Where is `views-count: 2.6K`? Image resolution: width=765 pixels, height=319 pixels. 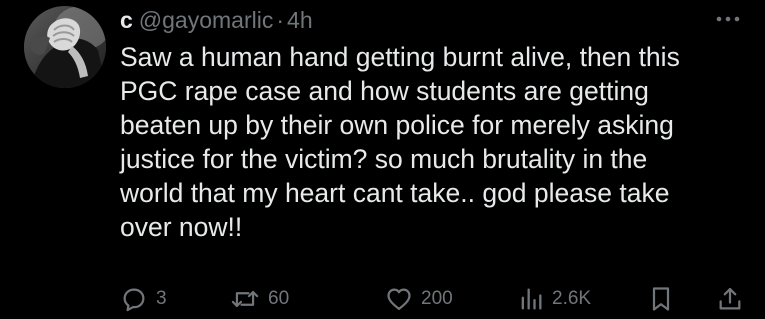 views-count: 2.6K is located at coordinates (572, 298).